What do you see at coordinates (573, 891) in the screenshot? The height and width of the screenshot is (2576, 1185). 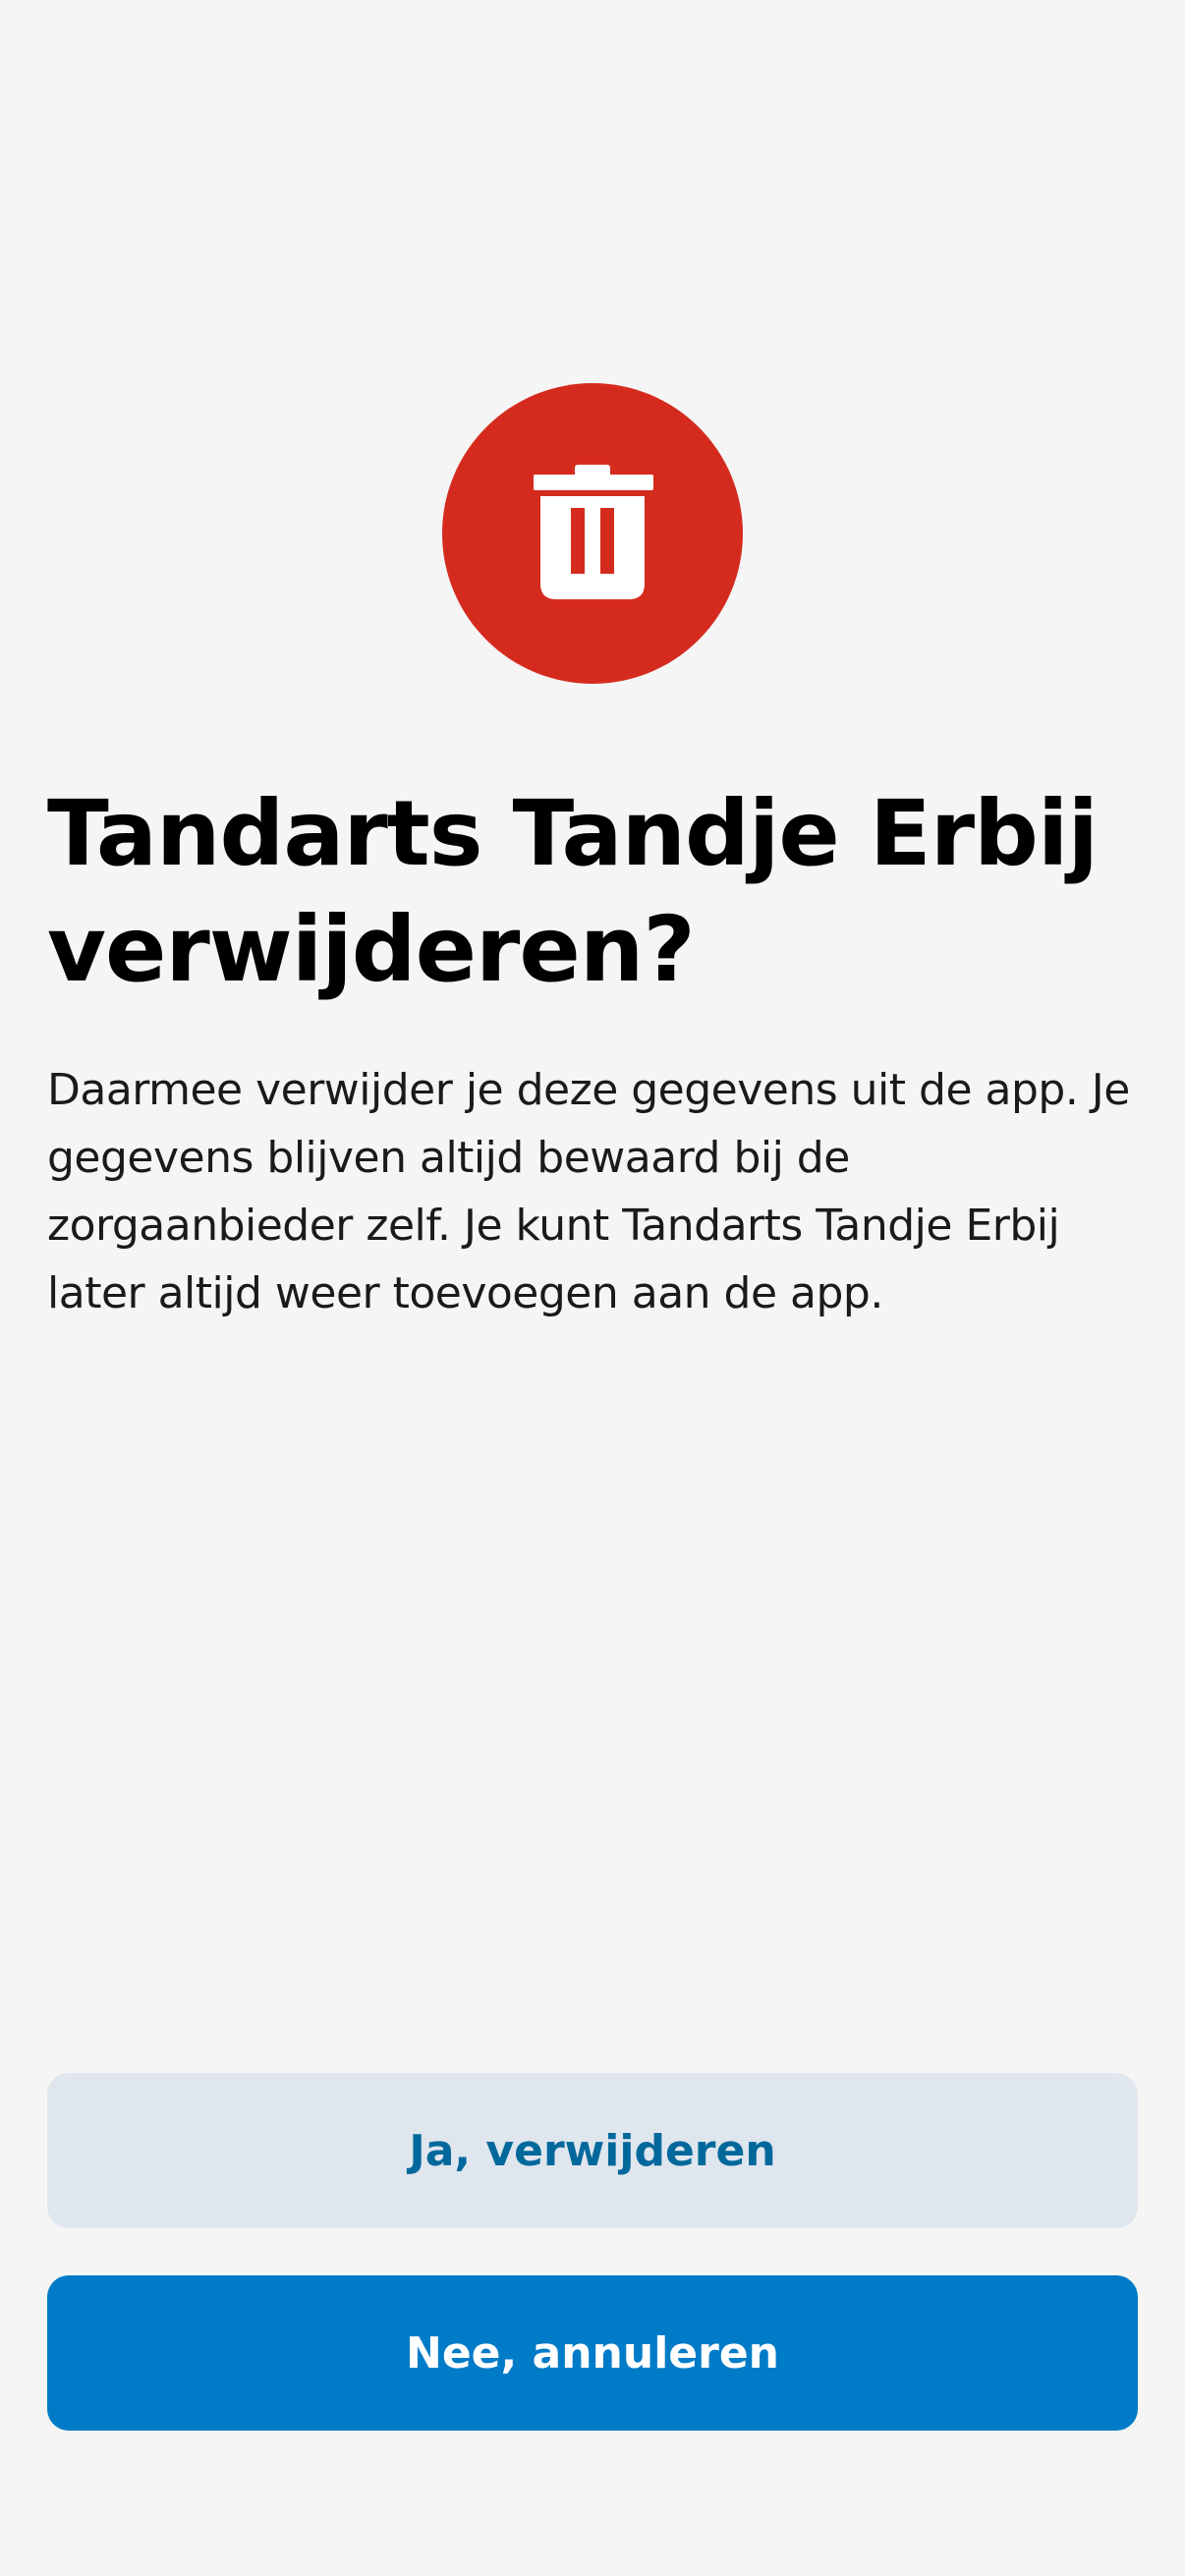 I see `dialog-title: Tandarts Tandje Erbij verwijderen?` at bounding box center [573, 891].